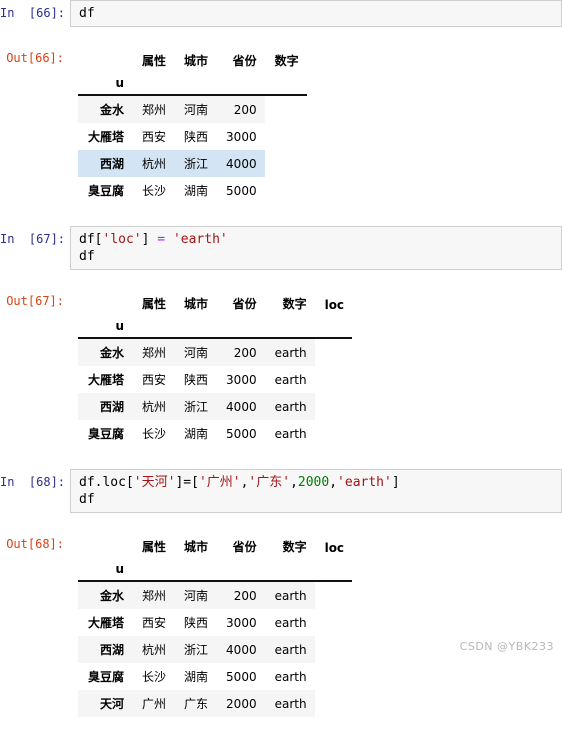 The image size is (562, 739). What do you see at coordinates (192, 190) in the screenshot?
I see `table-row: 臭豆腐 长沙 湖南 5000` at bounding box center [192, 190].